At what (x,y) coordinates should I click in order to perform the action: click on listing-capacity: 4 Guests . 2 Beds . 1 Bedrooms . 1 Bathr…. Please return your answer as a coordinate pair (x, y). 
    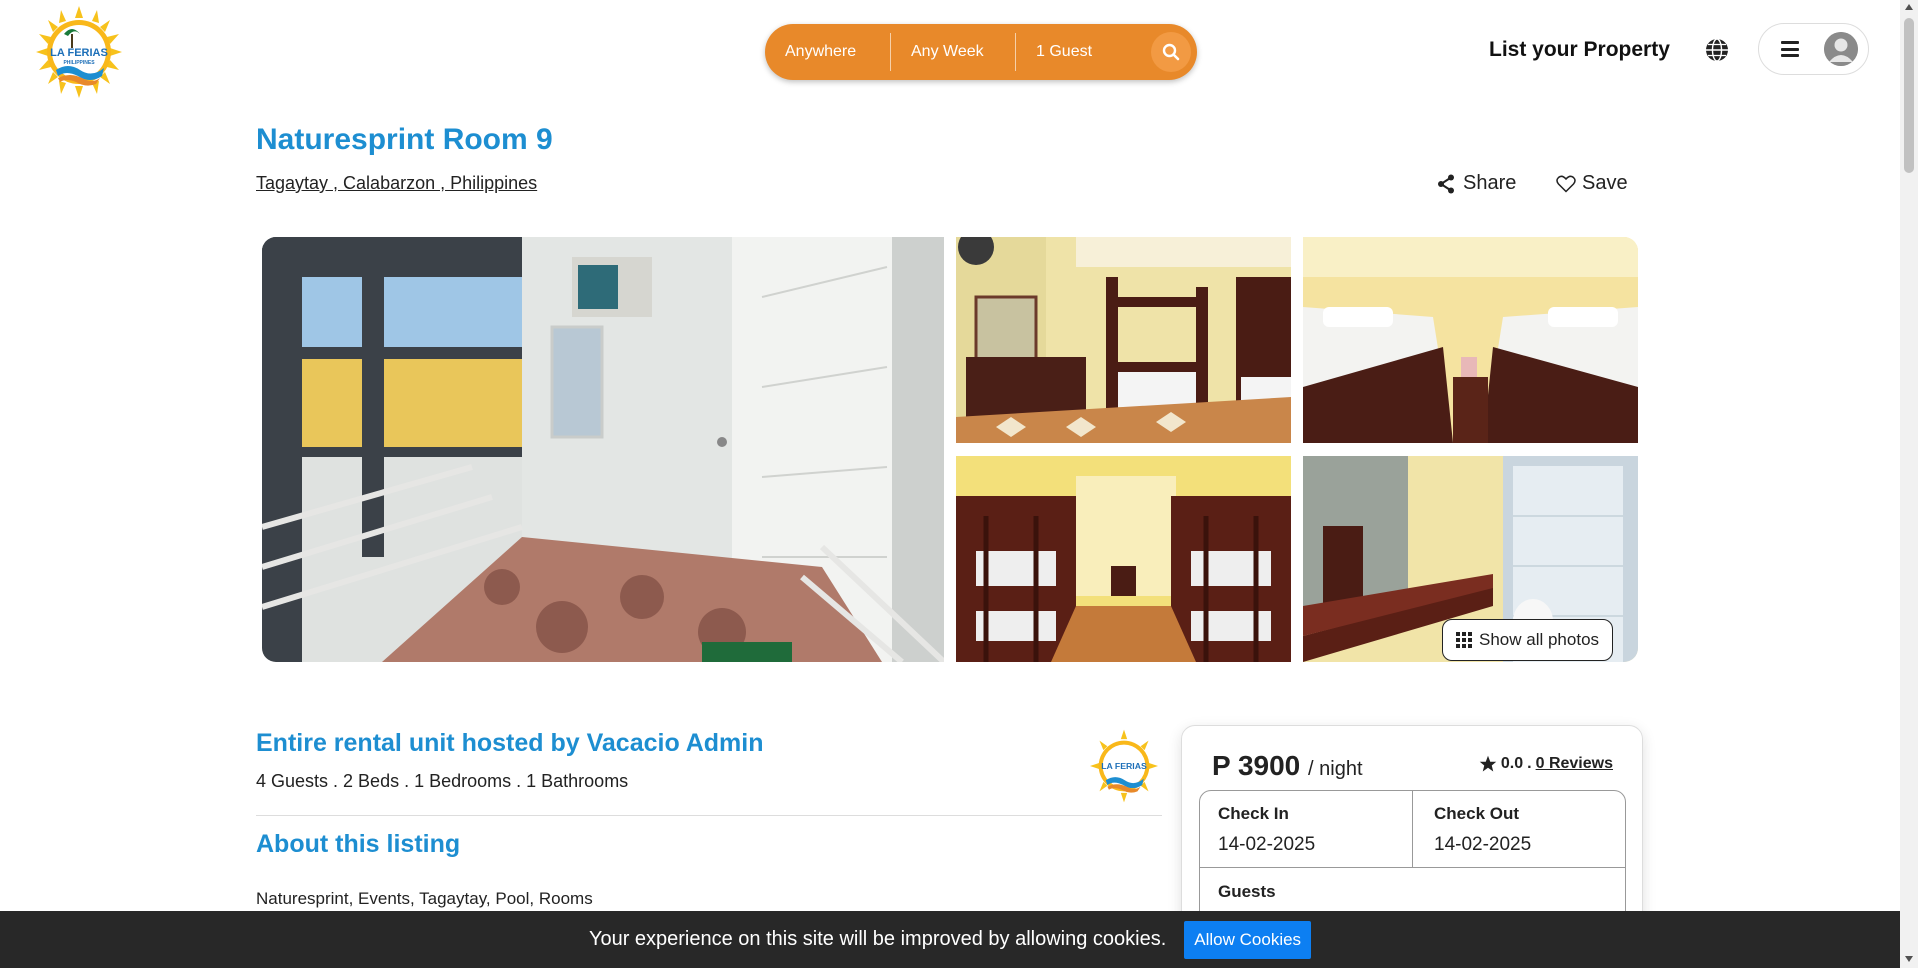
    Looking at the image, I should click on (442, 781).